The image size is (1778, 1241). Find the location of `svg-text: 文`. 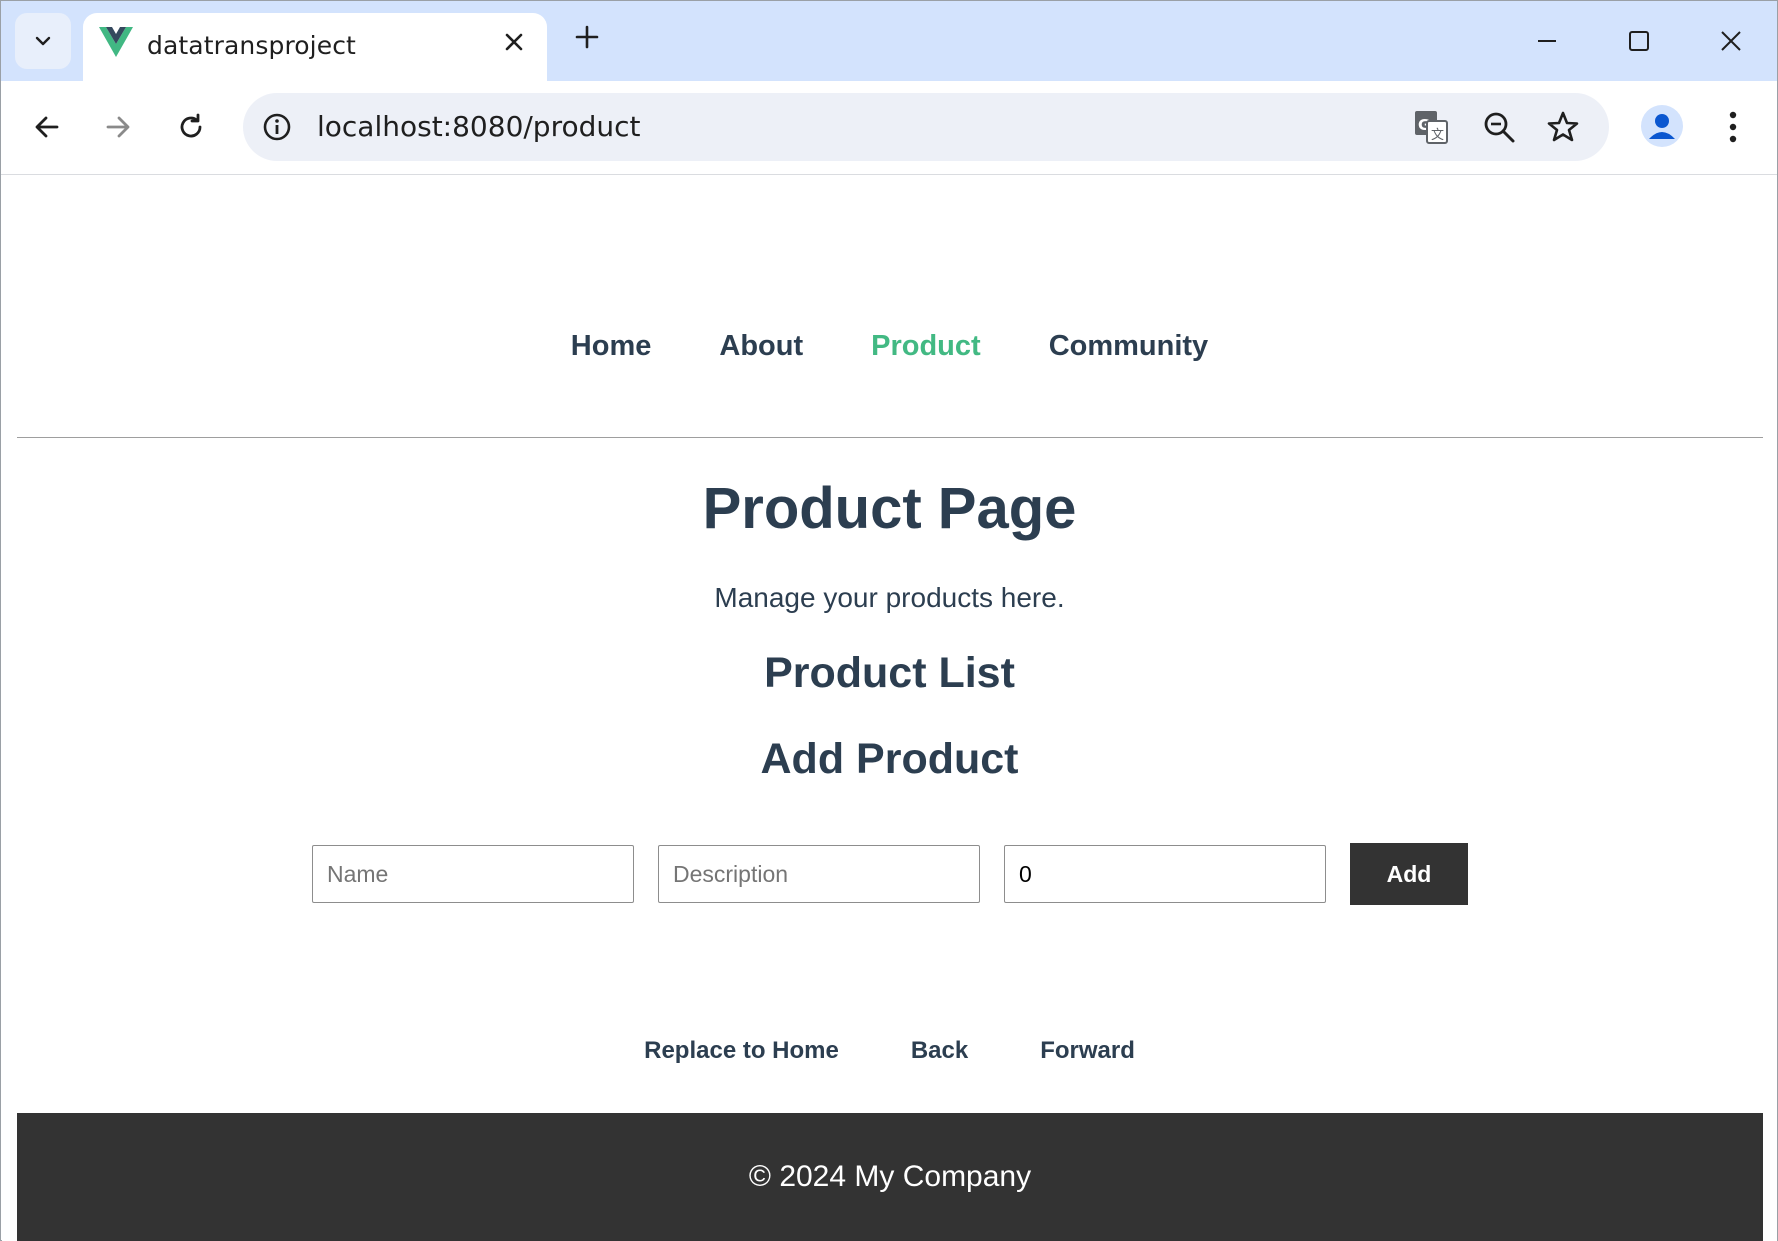

svg-text: 文 is located at coordinates (1437, 135).